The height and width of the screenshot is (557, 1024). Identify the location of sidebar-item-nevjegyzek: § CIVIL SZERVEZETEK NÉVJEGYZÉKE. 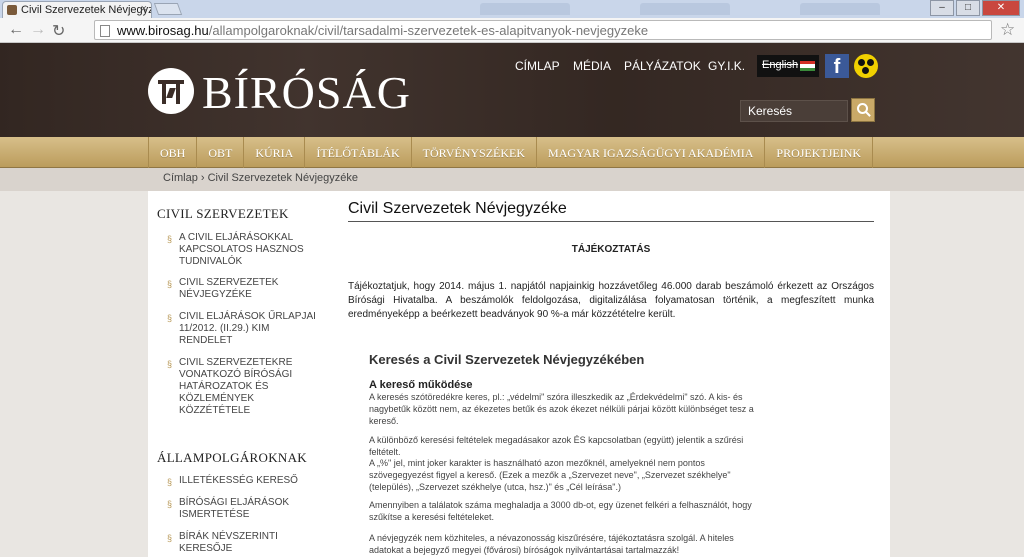
(243, 289).